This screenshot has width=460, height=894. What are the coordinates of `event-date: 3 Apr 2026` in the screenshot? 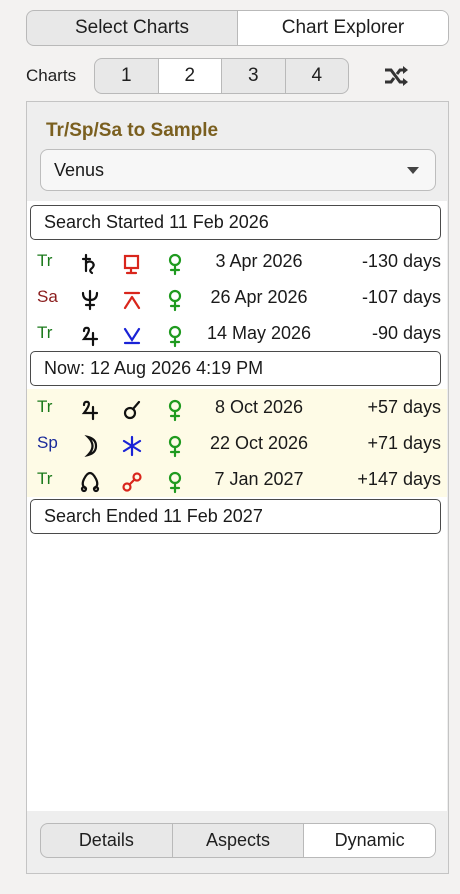 It's located at (259, 260).